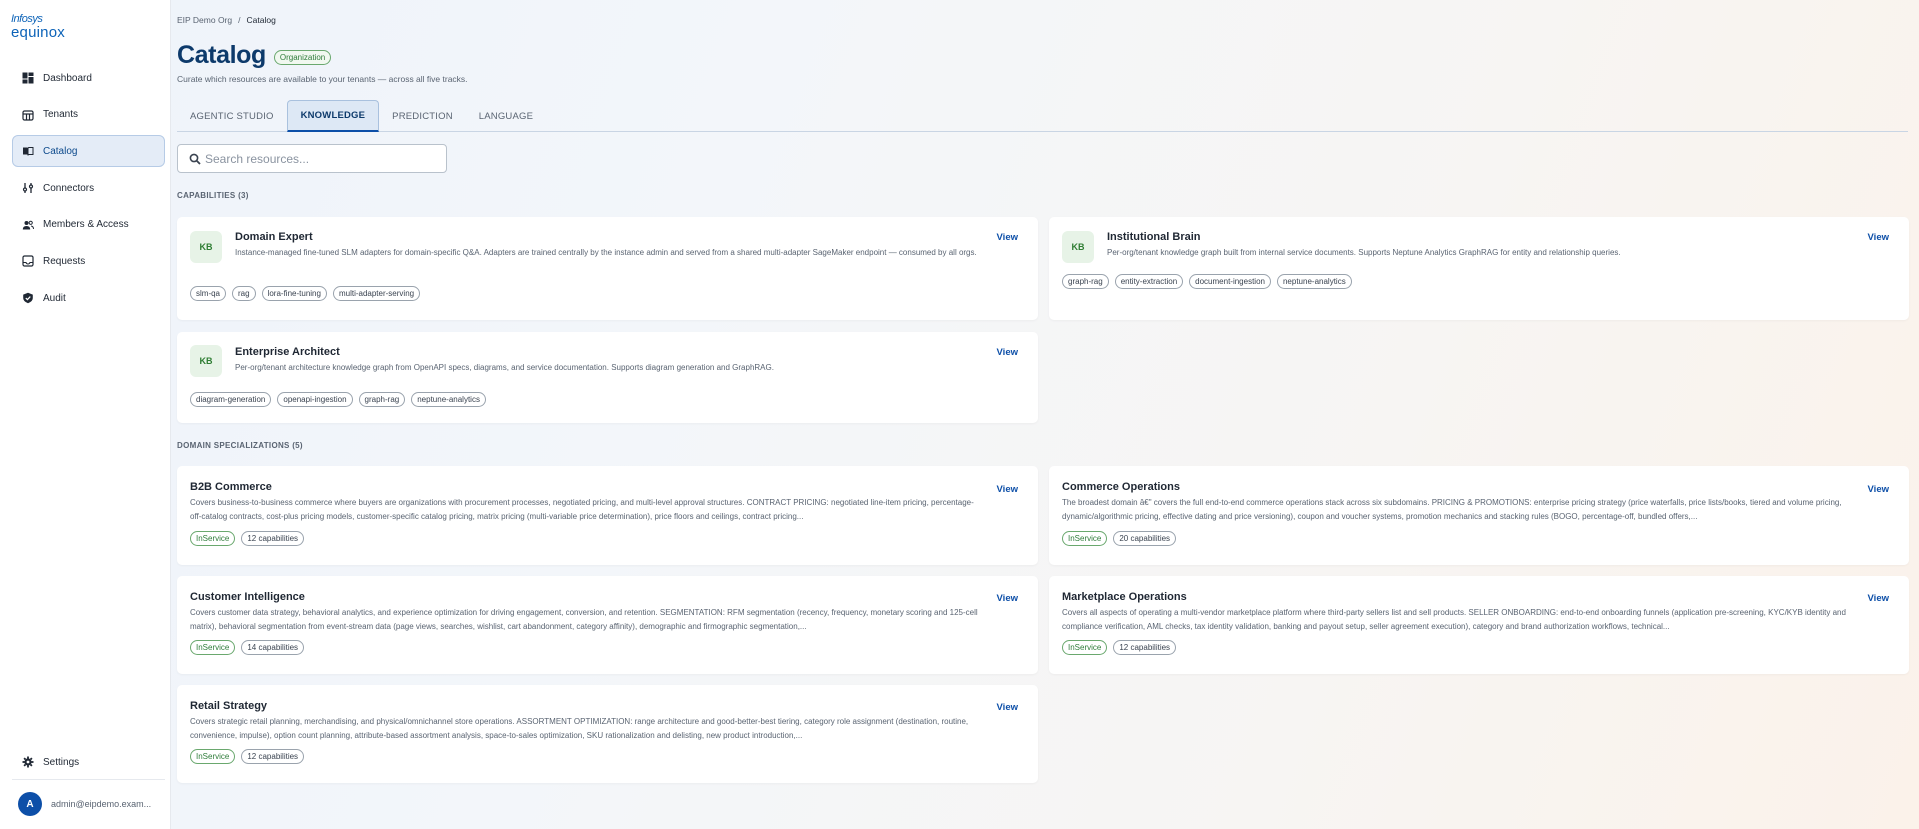  What do you see at coordinates (60, 151) in the screenshot?
I see `sidebar-item-label: Catalog` at bounding box center [60, 151].